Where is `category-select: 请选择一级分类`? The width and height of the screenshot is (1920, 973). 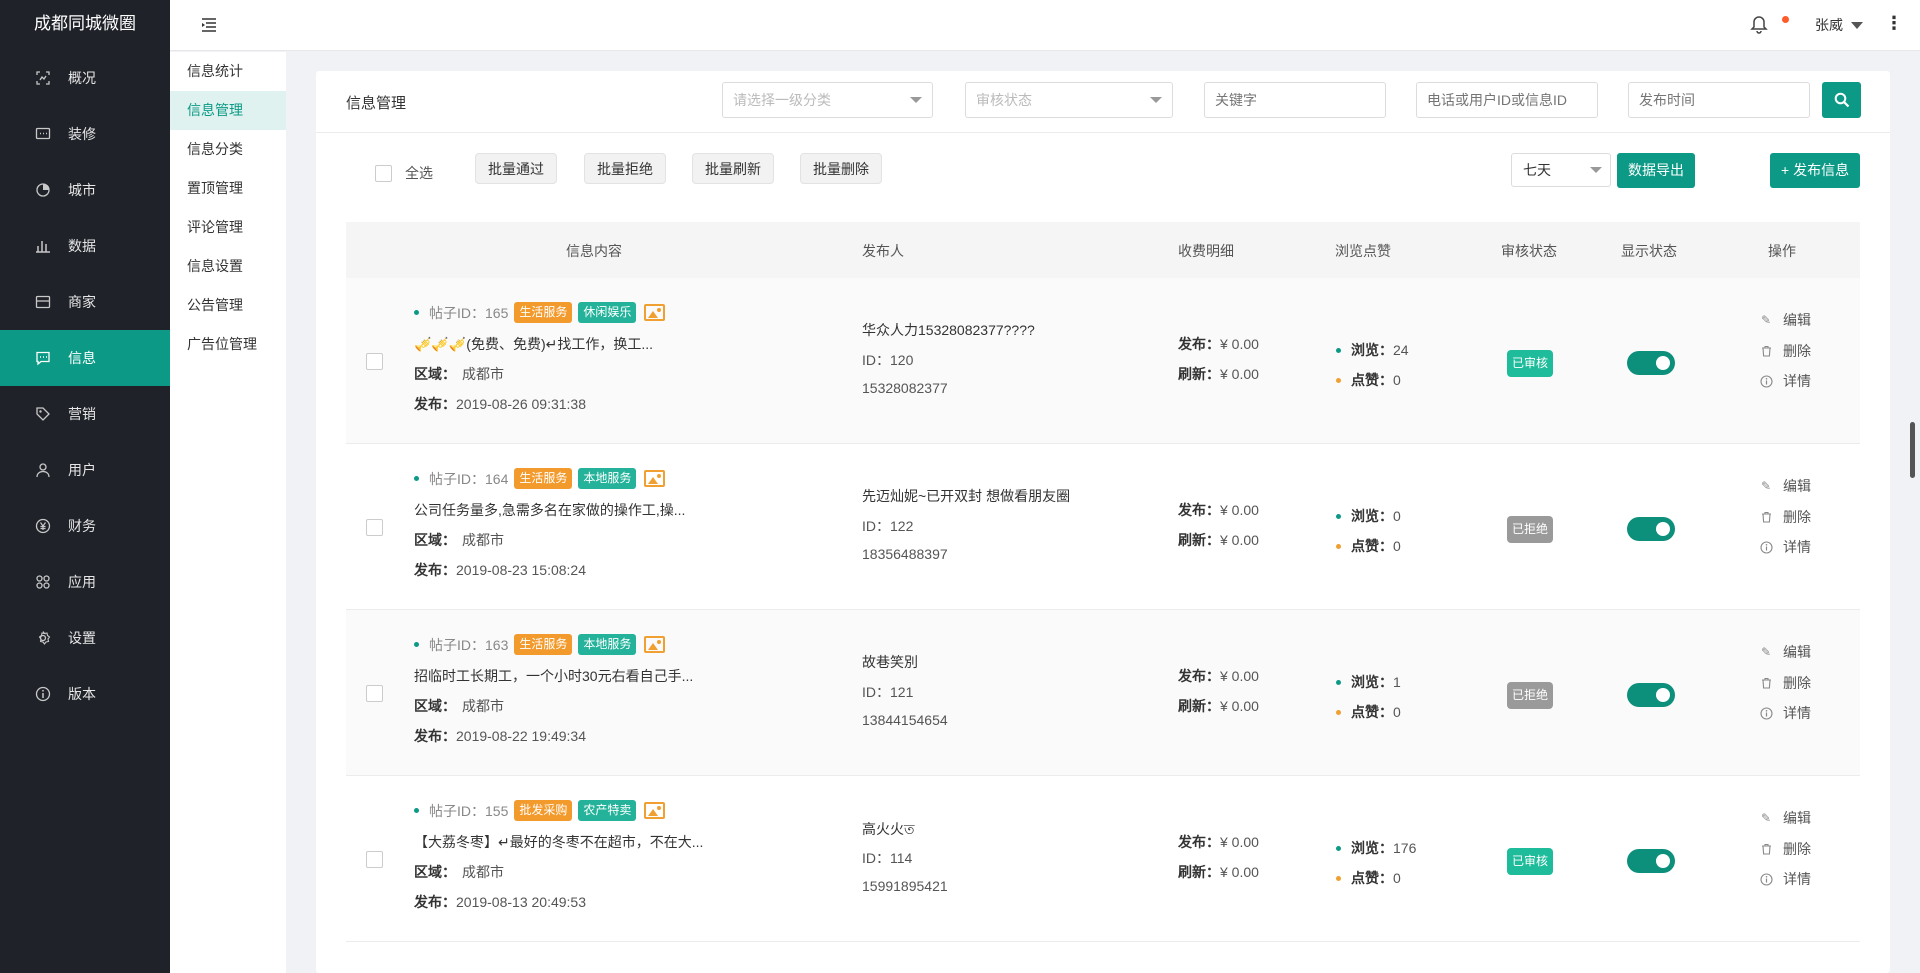 category-select: 请选择一级分类 is located at coordinates (827, 100).